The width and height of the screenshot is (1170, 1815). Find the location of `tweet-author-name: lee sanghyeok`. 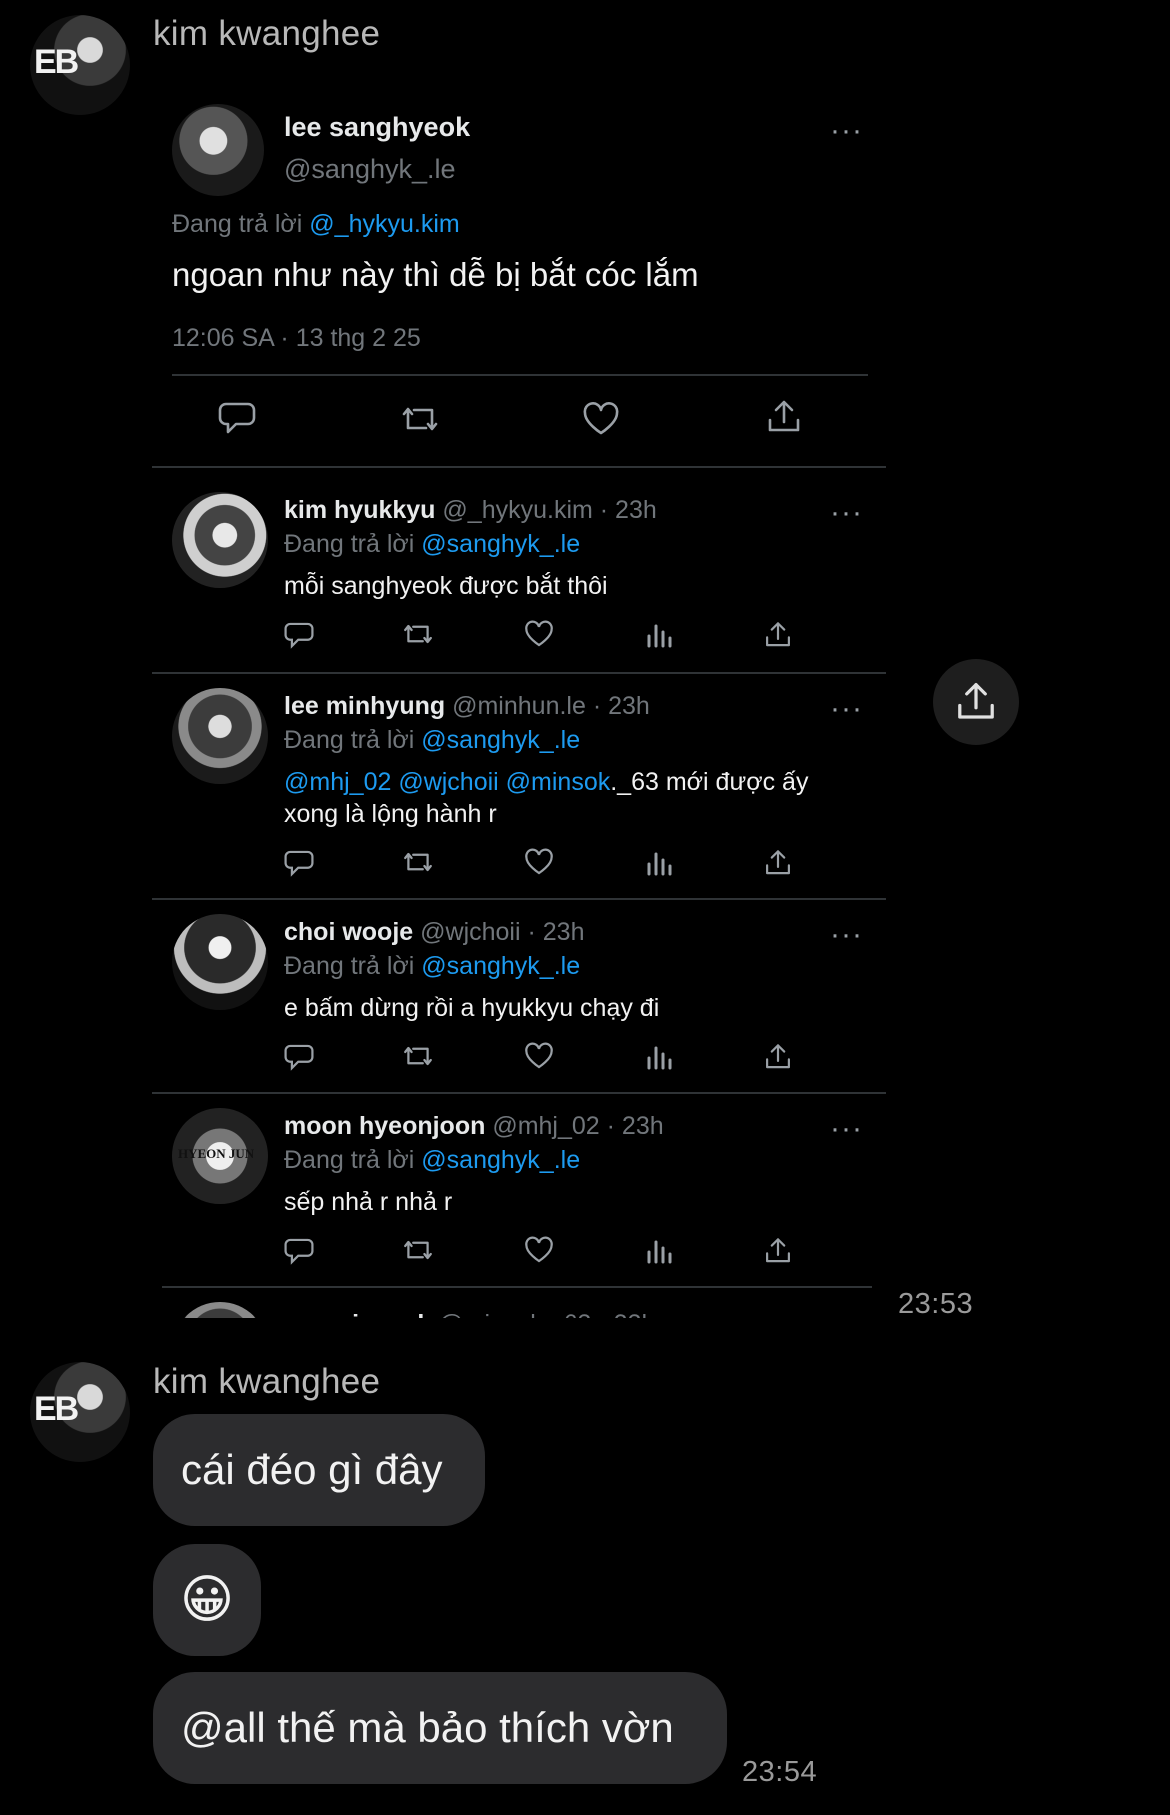

tweet-author-name: lee sanghyeok is located at coordinates (377, 127).